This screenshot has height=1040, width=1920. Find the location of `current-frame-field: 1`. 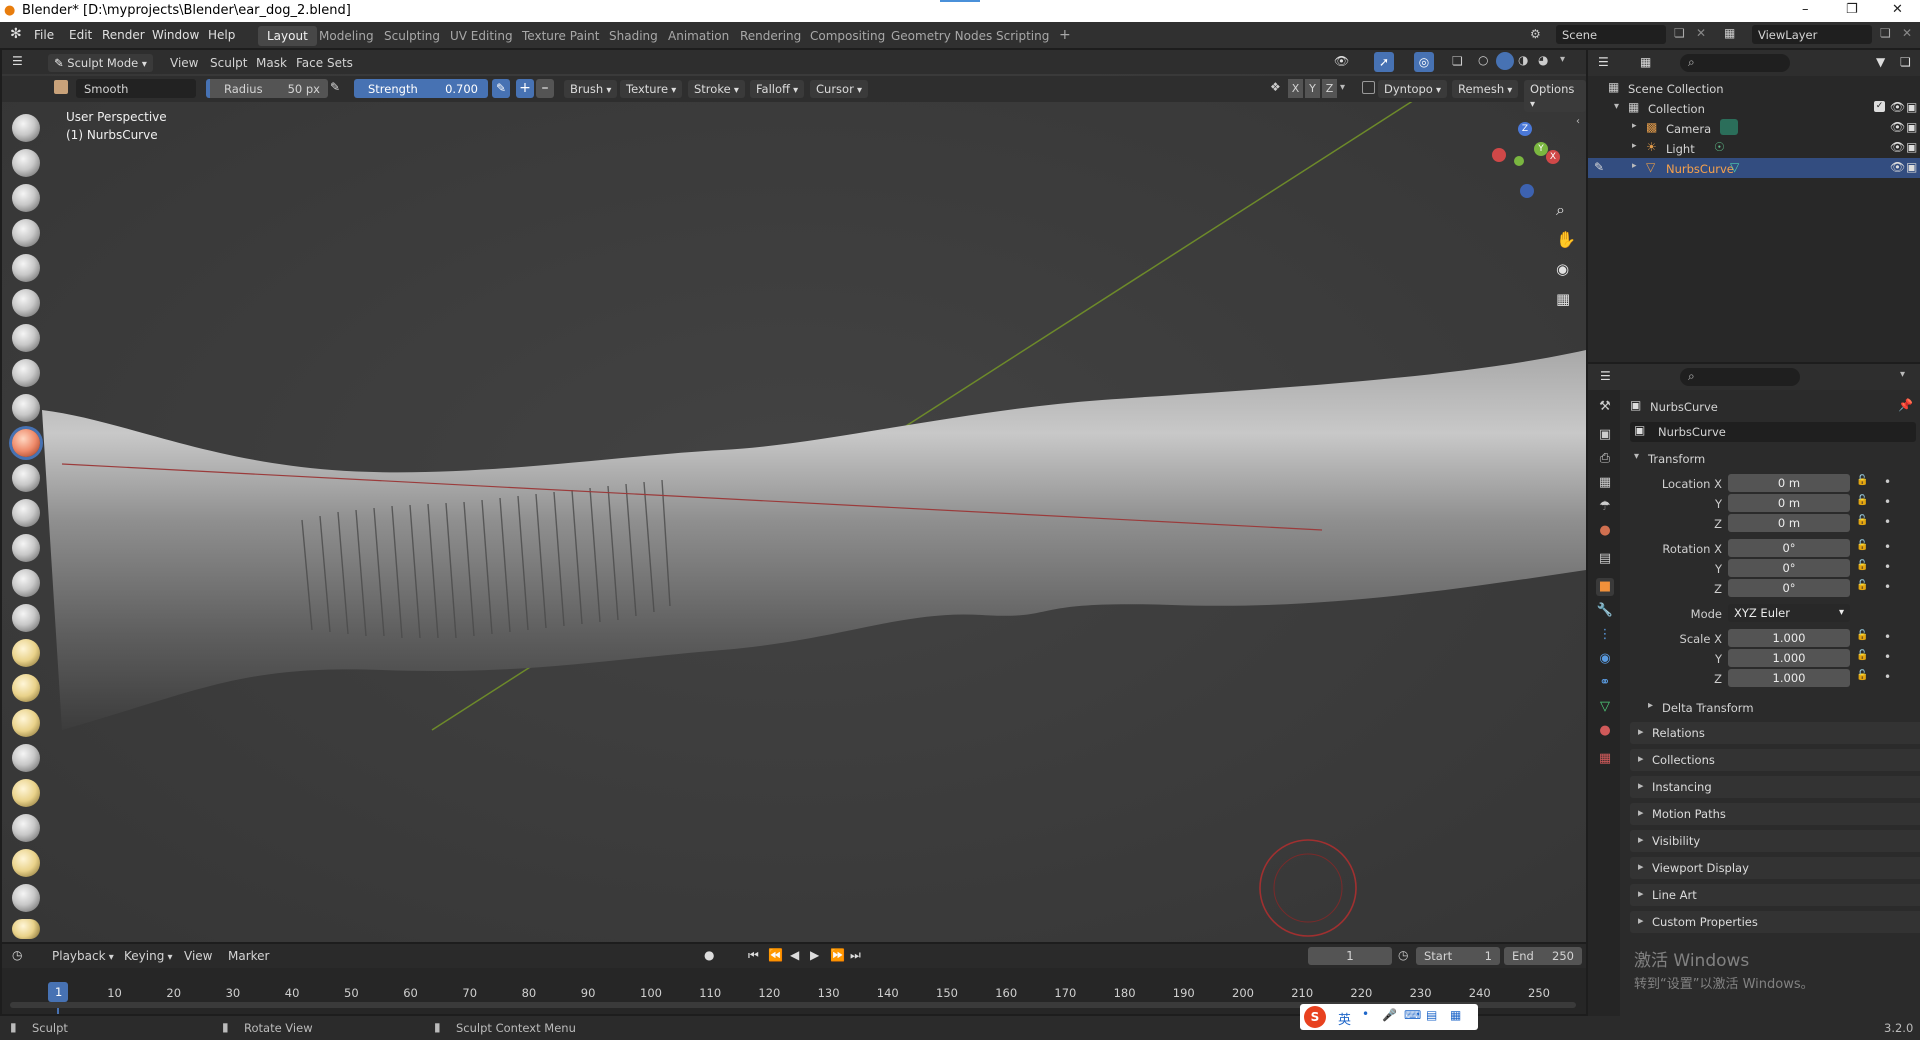

current-frame-field: 1 is located at coordinates (1350, 956).